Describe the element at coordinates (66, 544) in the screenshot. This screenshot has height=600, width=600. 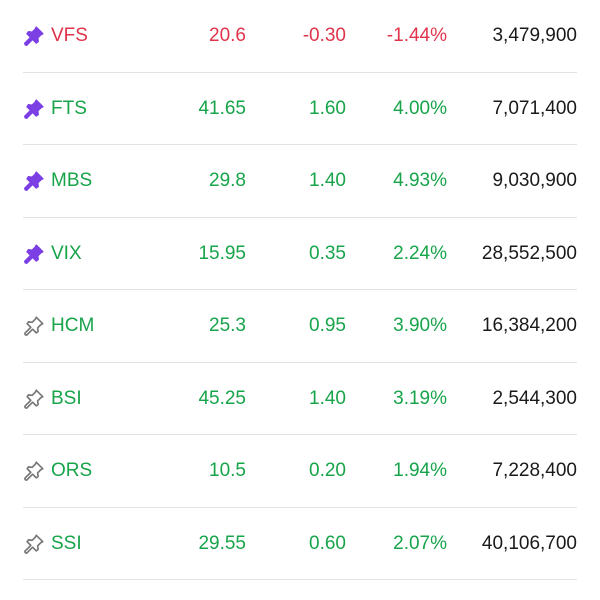
I see `stock-symbol: SSI` at that location.